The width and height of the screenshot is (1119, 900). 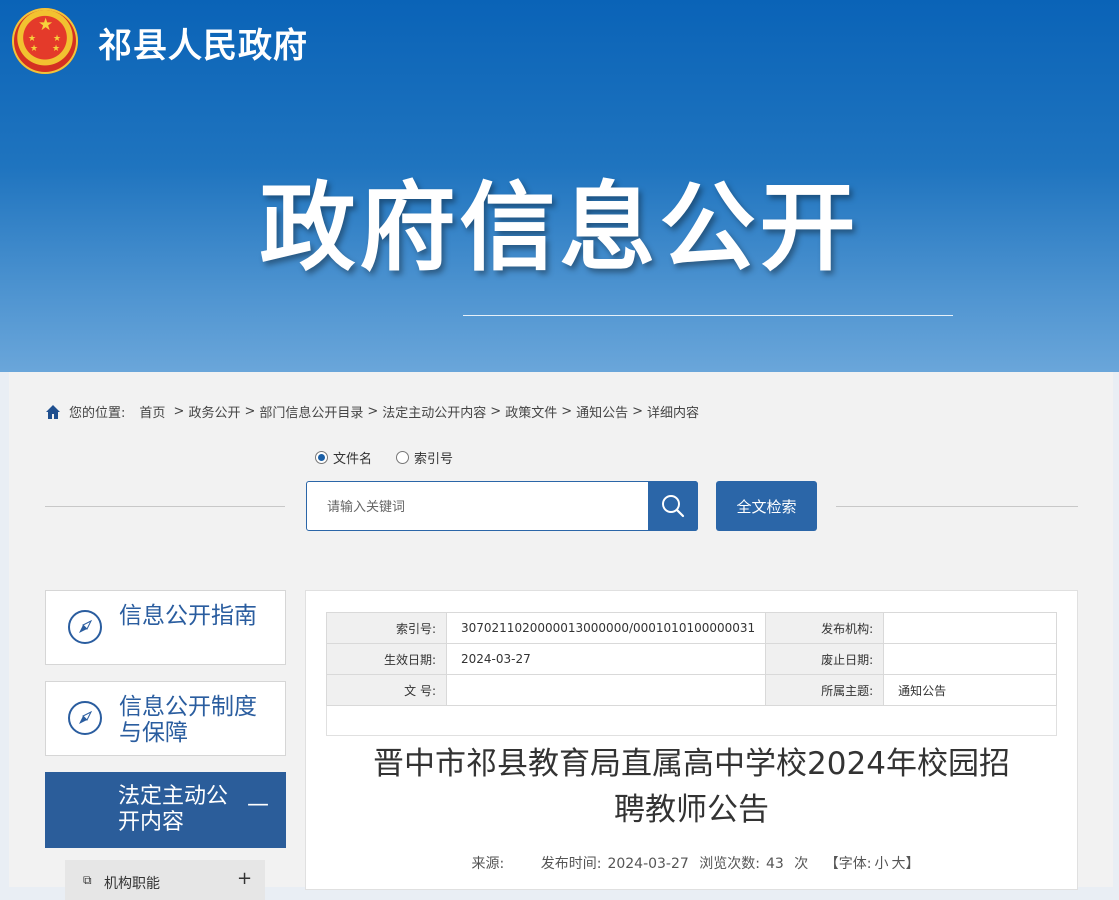 I want to click on search-icon, so click(x=673, y=506).